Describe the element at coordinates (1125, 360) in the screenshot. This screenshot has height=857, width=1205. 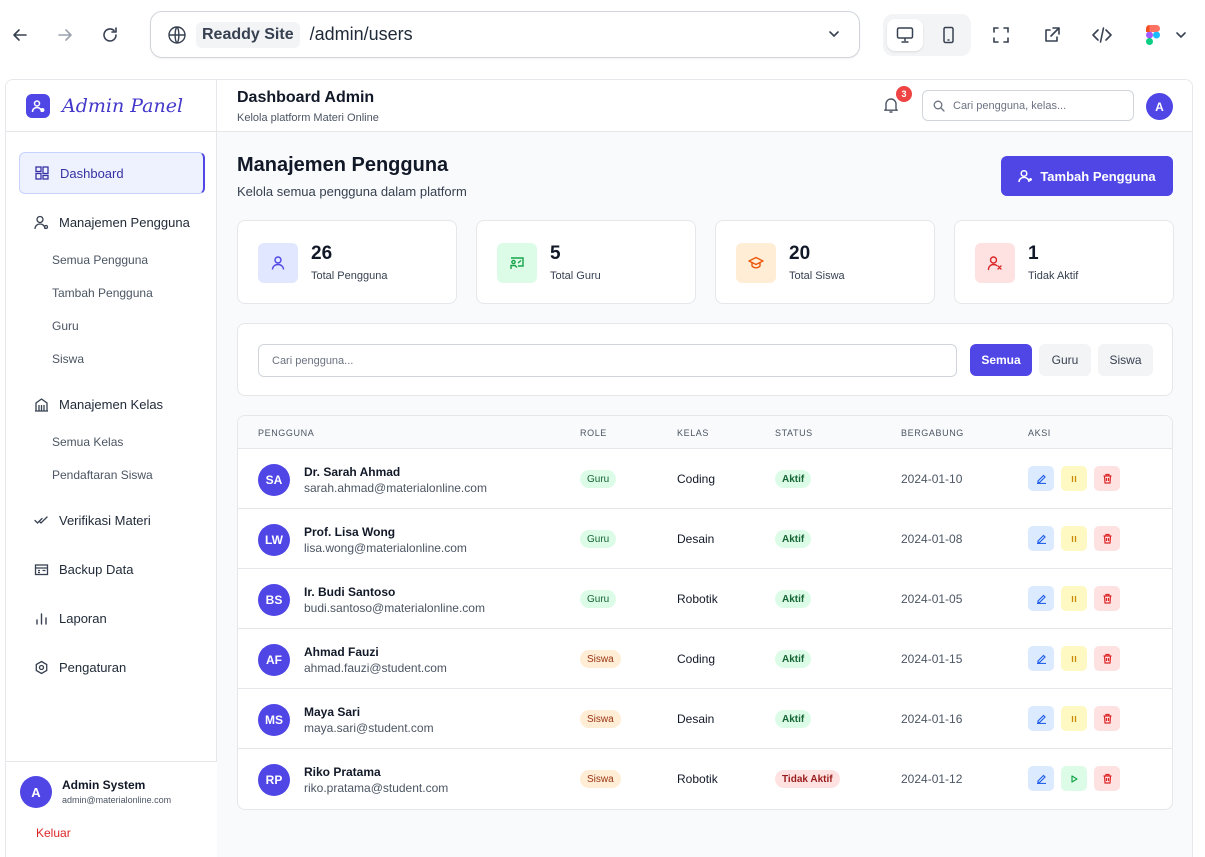
I see `filter-chip-siswa: Siswa` at that location.